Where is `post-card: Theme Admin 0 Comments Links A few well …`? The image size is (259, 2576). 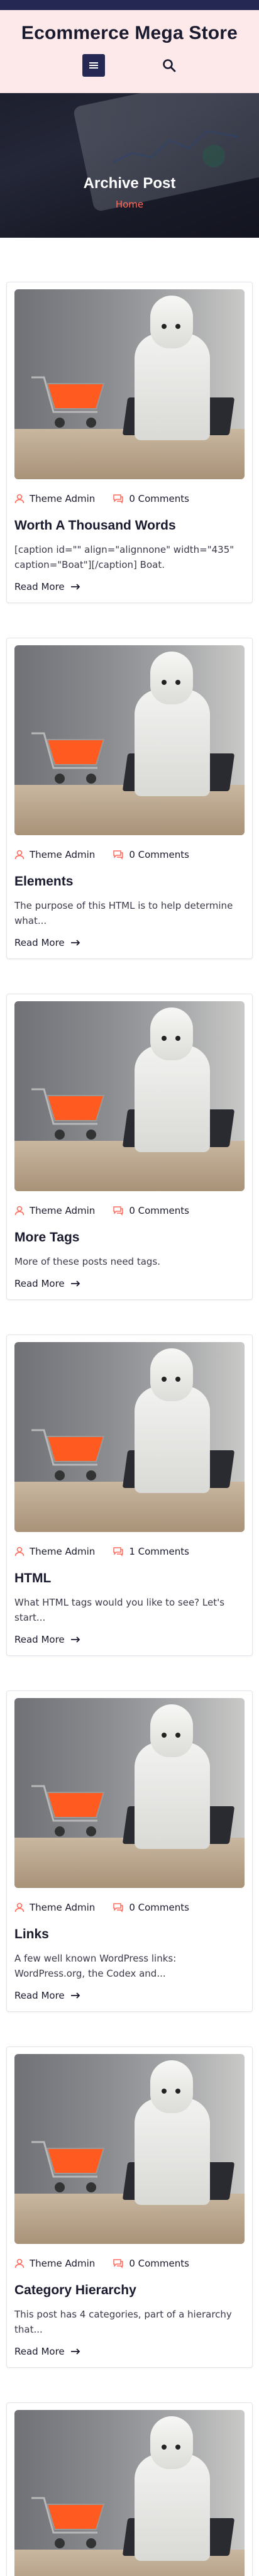 post-card: Theme Admin 0 Comments Links A few well … is located at coordinates (129, 1851).